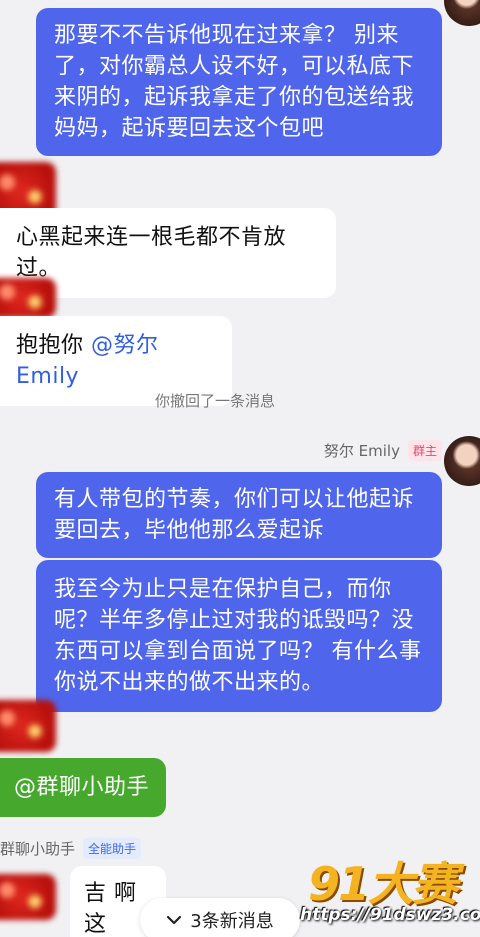 Image resolution: width=480 pixels, height=937 pixels. I want to click on recall-notice: 你撤回了一条消息, so click(214, 401).